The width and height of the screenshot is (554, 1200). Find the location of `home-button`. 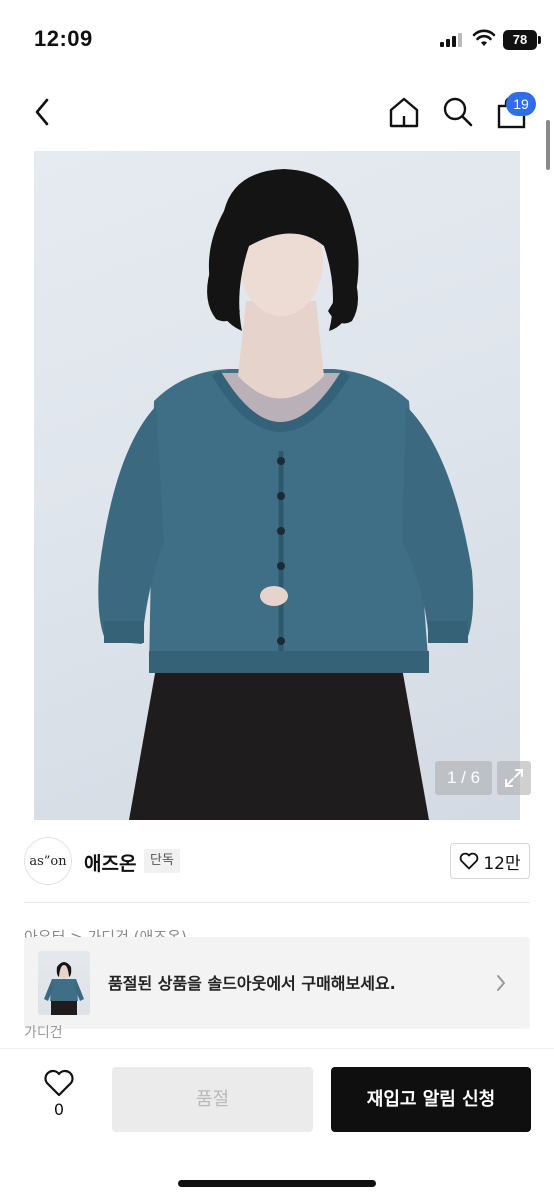

home-button is located at coordinates (404, 112).